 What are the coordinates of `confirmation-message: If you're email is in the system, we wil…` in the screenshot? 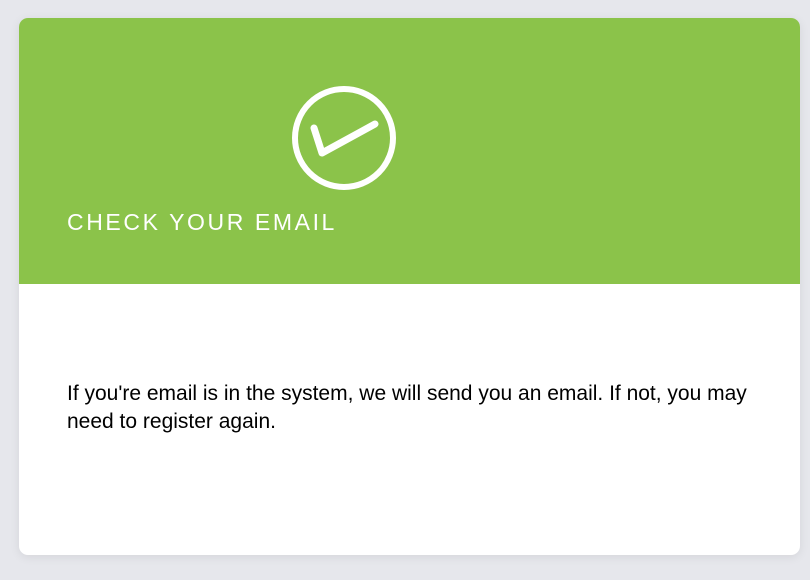 It's located at (407, 407).